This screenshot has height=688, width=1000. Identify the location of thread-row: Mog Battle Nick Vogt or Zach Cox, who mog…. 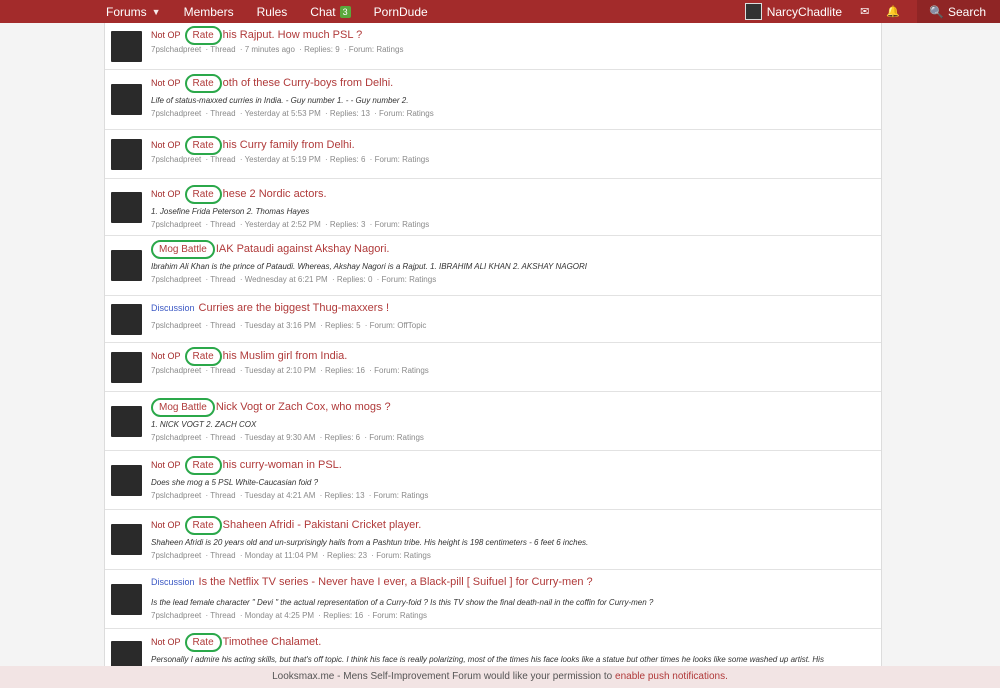
(493, 421).